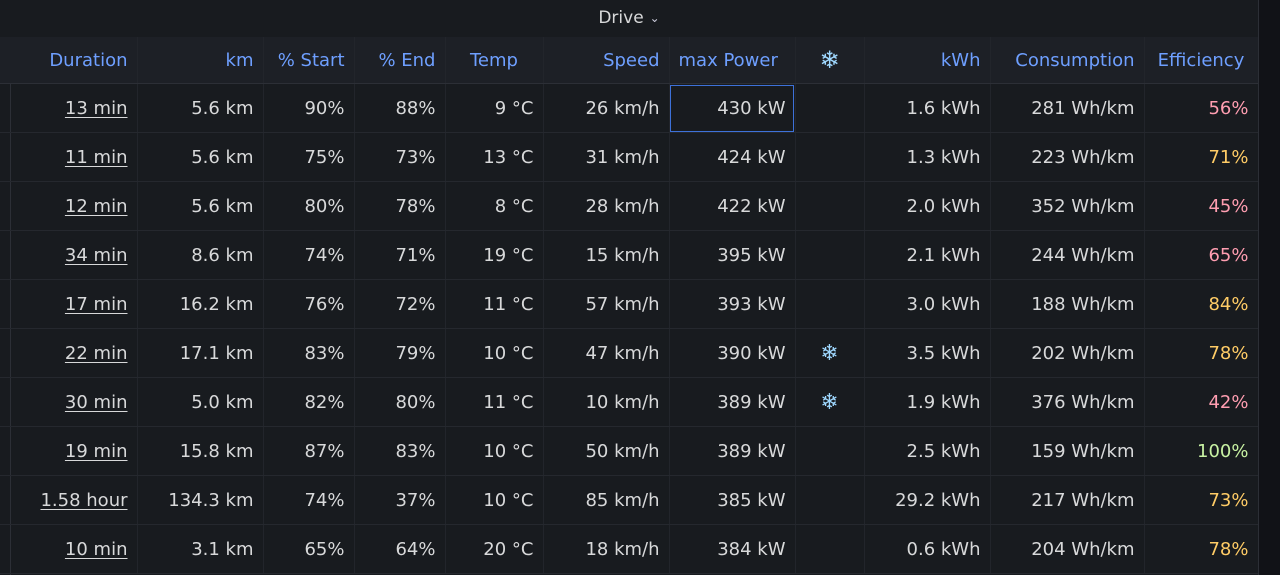 The width and height of the screenshot is (1280, 575). What do you see at coordinates (309, 60) in the screenshot?
I see `header-start: % Start` at bounding box center [309, 60].